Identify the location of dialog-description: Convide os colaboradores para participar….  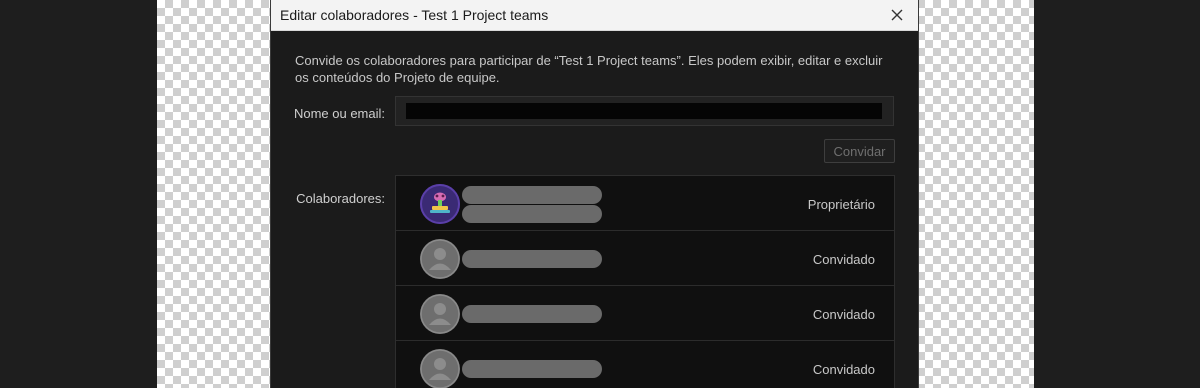
(589, 69).